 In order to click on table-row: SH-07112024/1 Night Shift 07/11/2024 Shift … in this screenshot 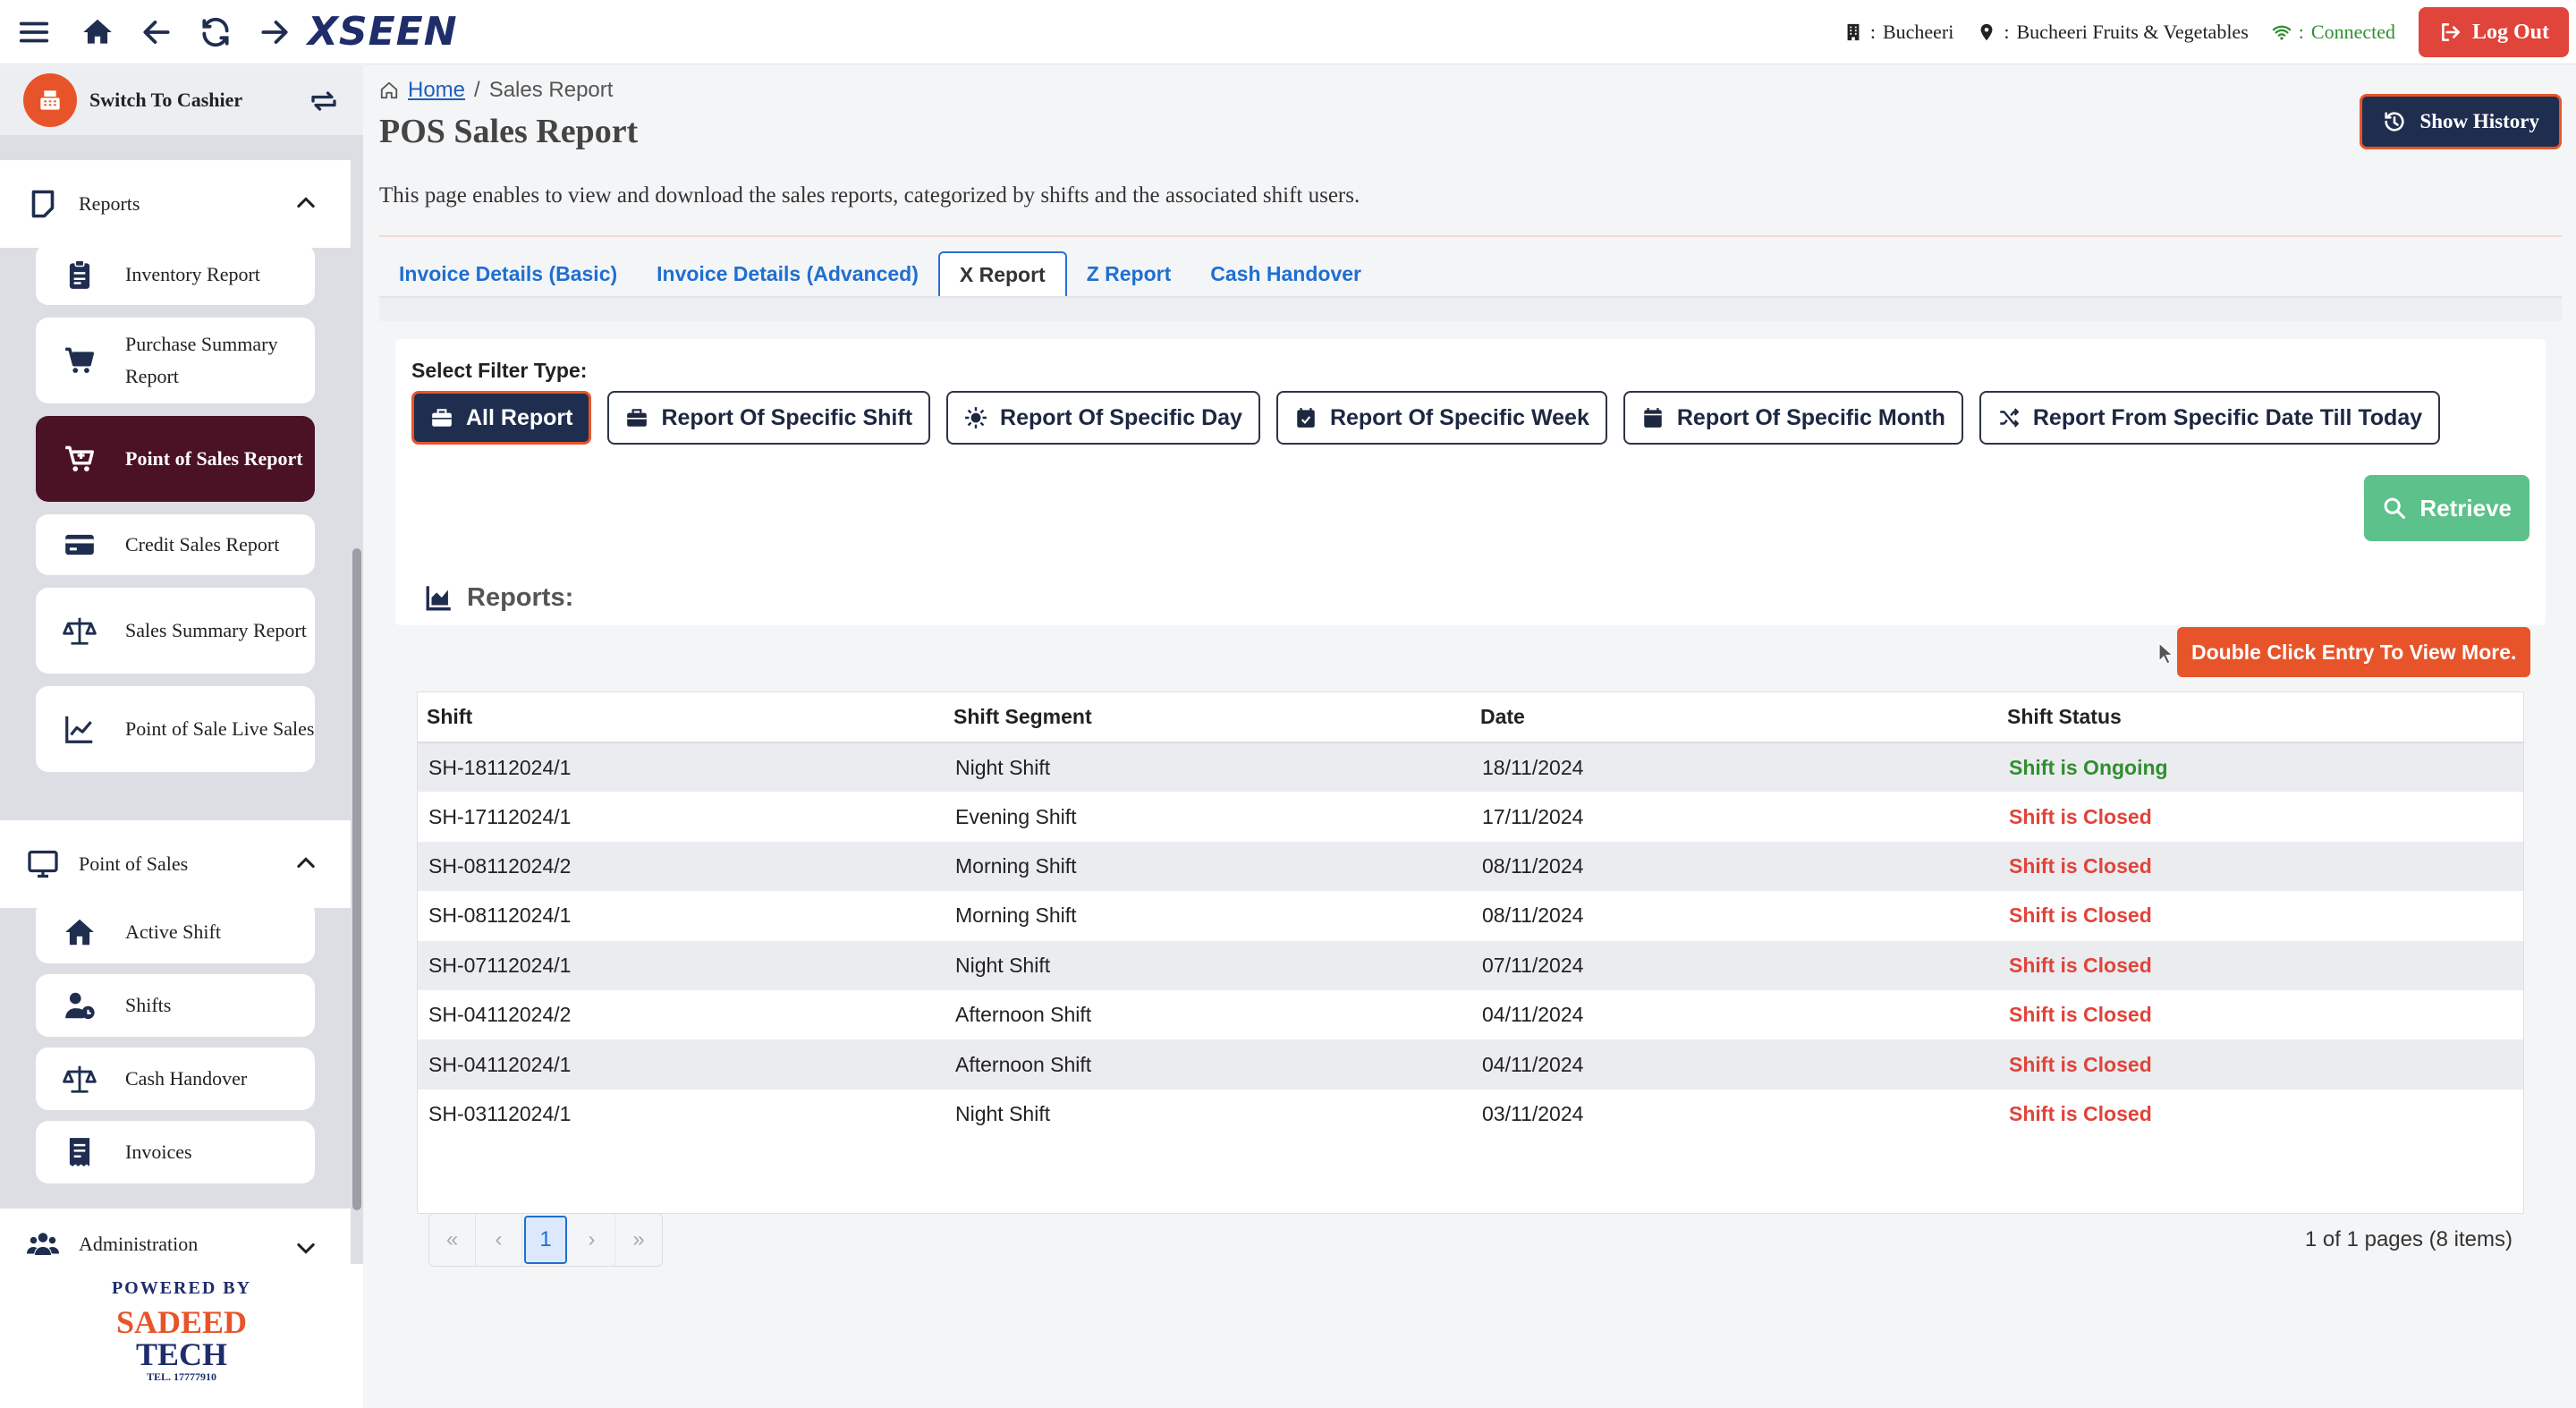, I will do `click(1470, 965)`.